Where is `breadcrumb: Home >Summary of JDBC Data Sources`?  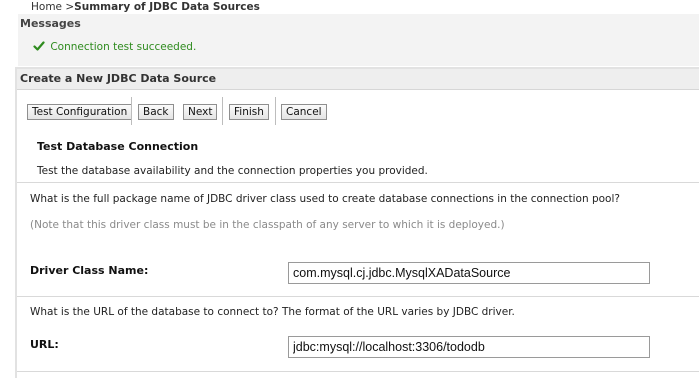 breadcrumb: Home >Summary of JDBC Data Sources is located at coordinates (145, 7).